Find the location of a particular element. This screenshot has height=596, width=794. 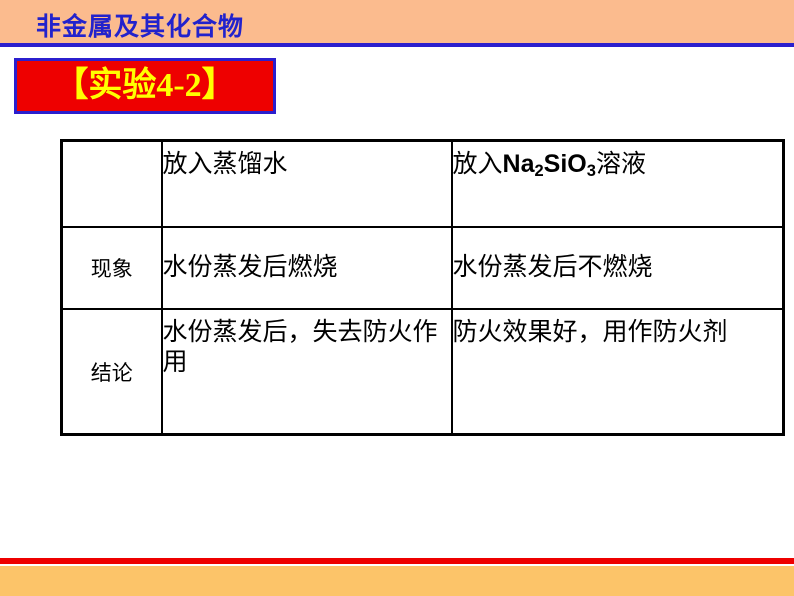

table-header-distilled-water: 放入蒸馏水 is located at coordinates (306, 183).